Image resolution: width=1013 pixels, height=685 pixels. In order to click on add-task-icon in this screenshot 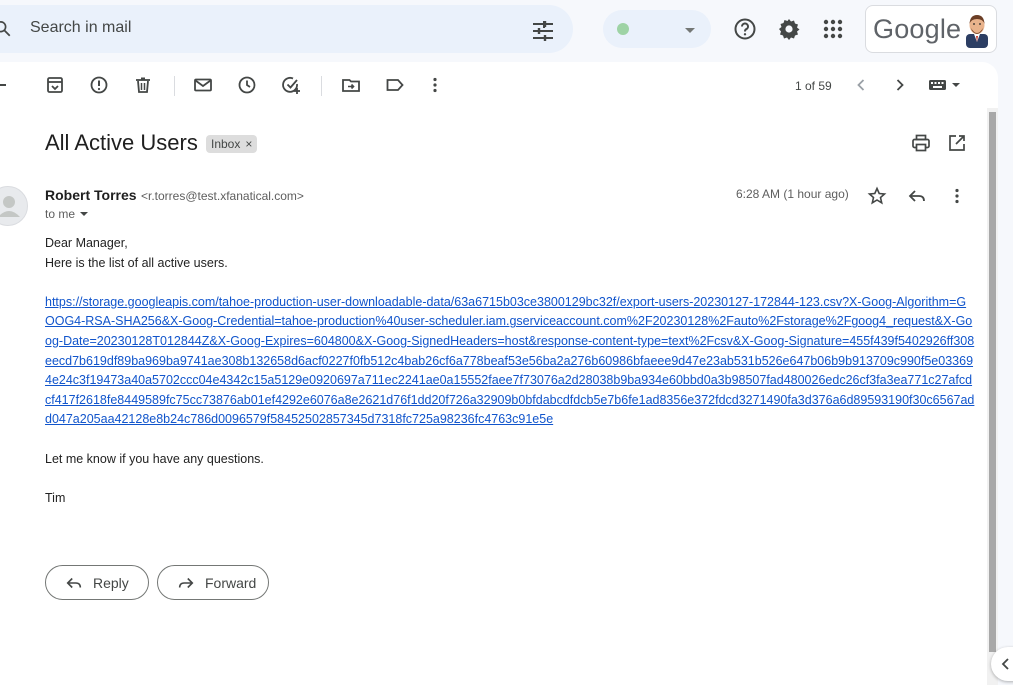, I will do `click(291, 85)`.